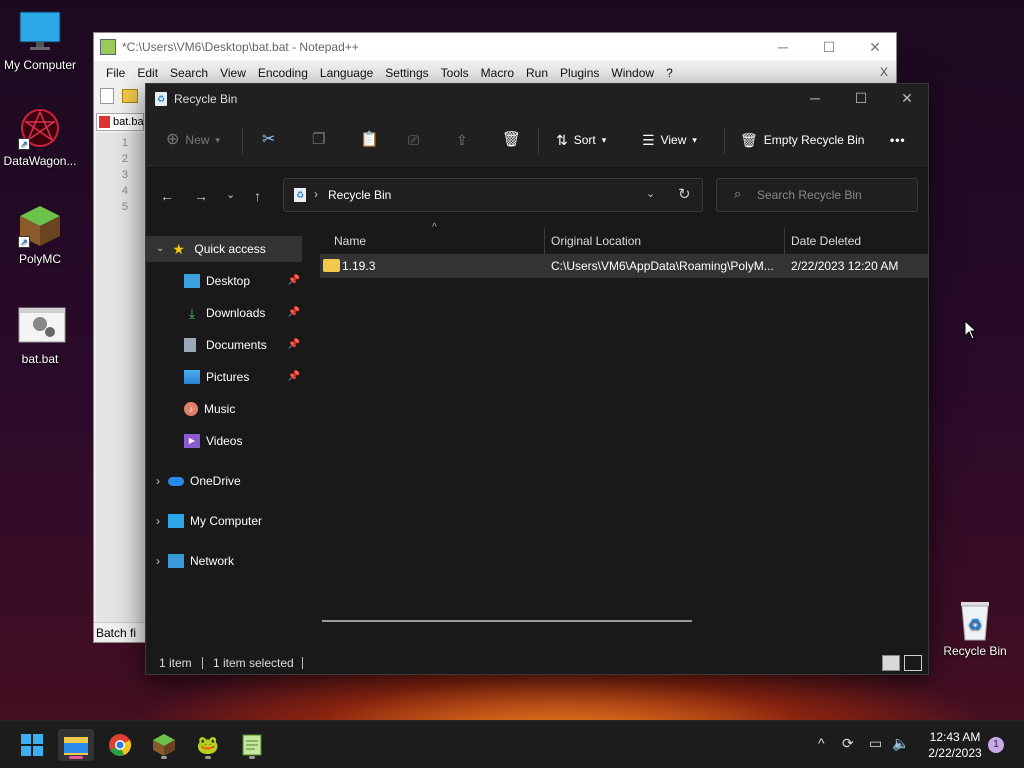 The height and width of the screenshot is (768, 1024). What do you see at coordinates (224, 377) in the screenshot?
I see `sidebar-item-pictures: Pictures 📌` at bounding box center [224, 377].